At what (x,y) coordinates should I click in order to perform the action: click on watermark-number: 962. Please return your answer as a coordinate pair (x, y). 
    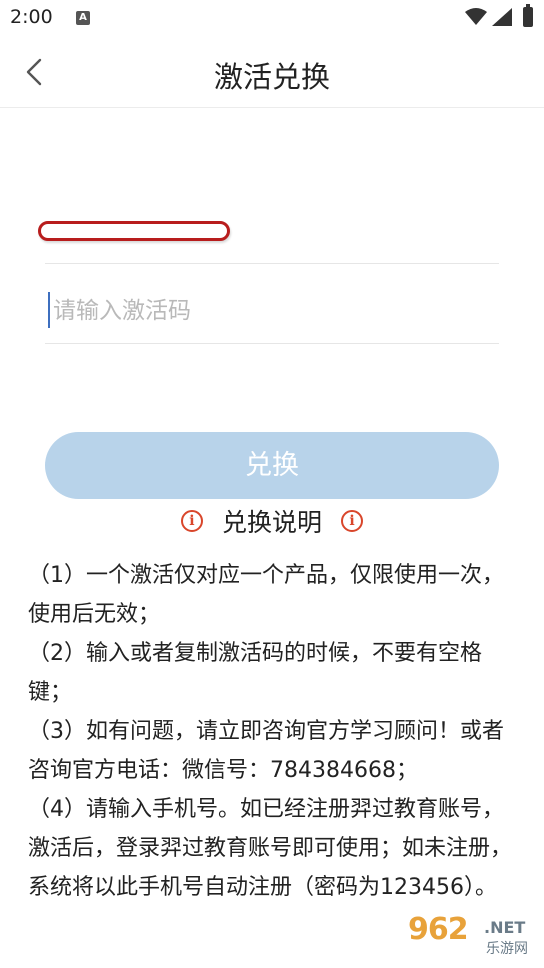
    Looking at the image, I should click on (438, 929).